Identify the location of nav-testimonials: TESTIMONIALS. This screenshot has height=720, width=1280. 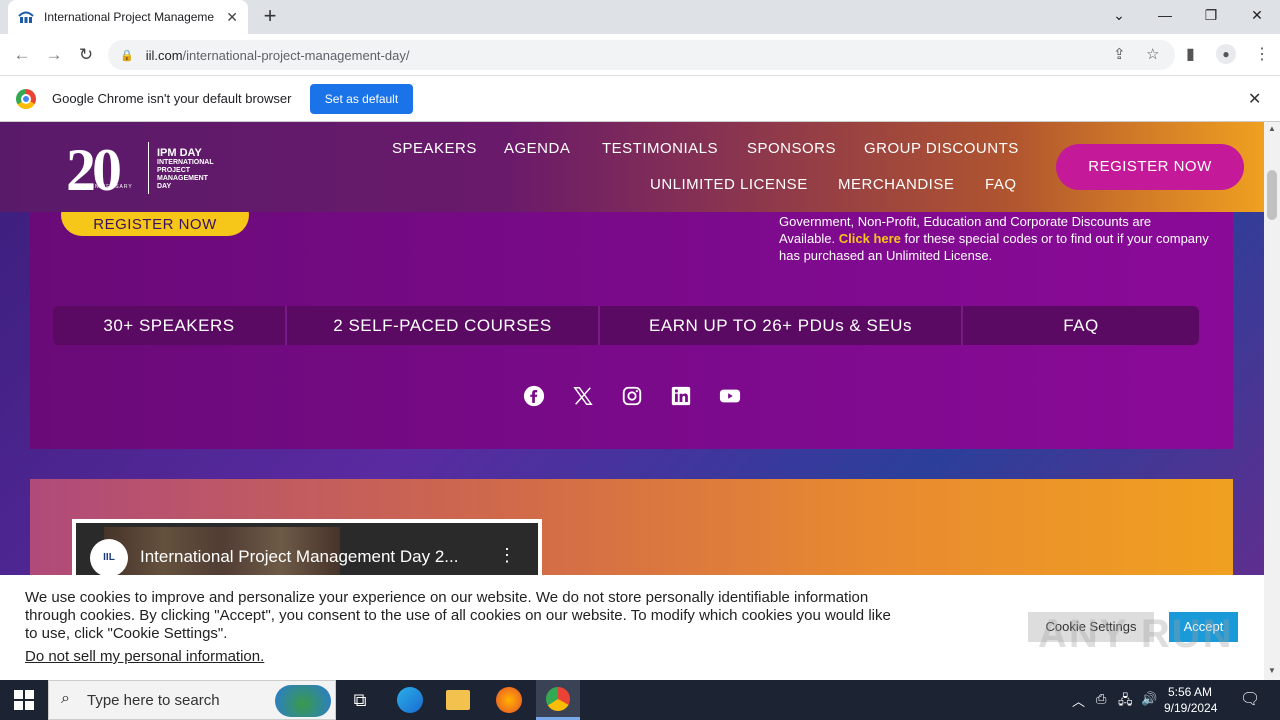
(660, 148).